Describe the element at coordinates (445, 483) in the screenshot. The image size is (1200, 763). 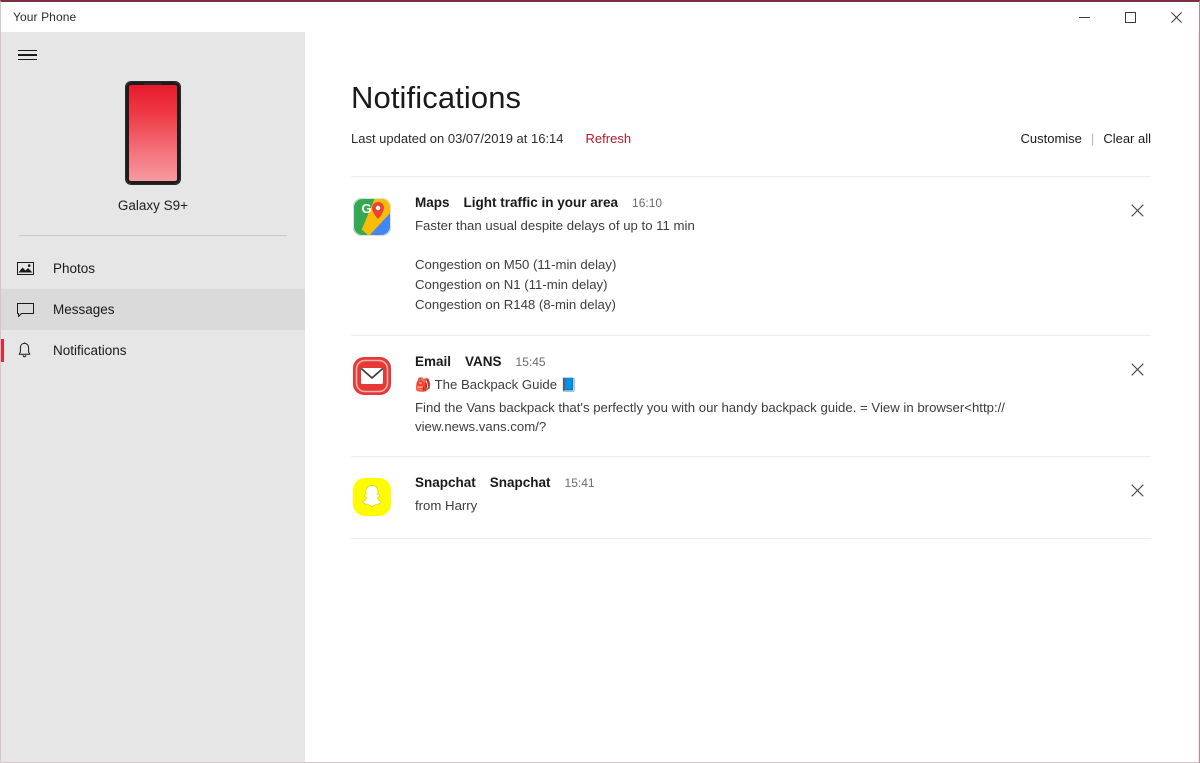
I see `notification-app: Snapchat` at that location.